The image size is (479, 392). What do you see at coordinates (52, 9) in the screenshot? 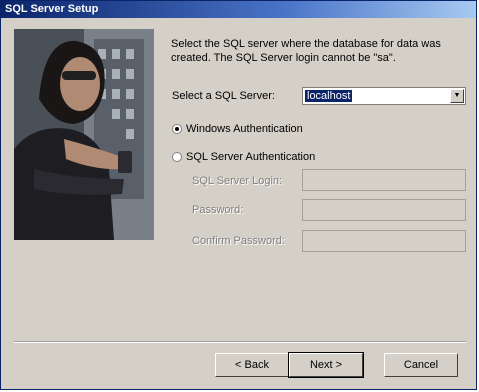
I see `window-title: SQL Server Setup` at bounding box center [52, 9].